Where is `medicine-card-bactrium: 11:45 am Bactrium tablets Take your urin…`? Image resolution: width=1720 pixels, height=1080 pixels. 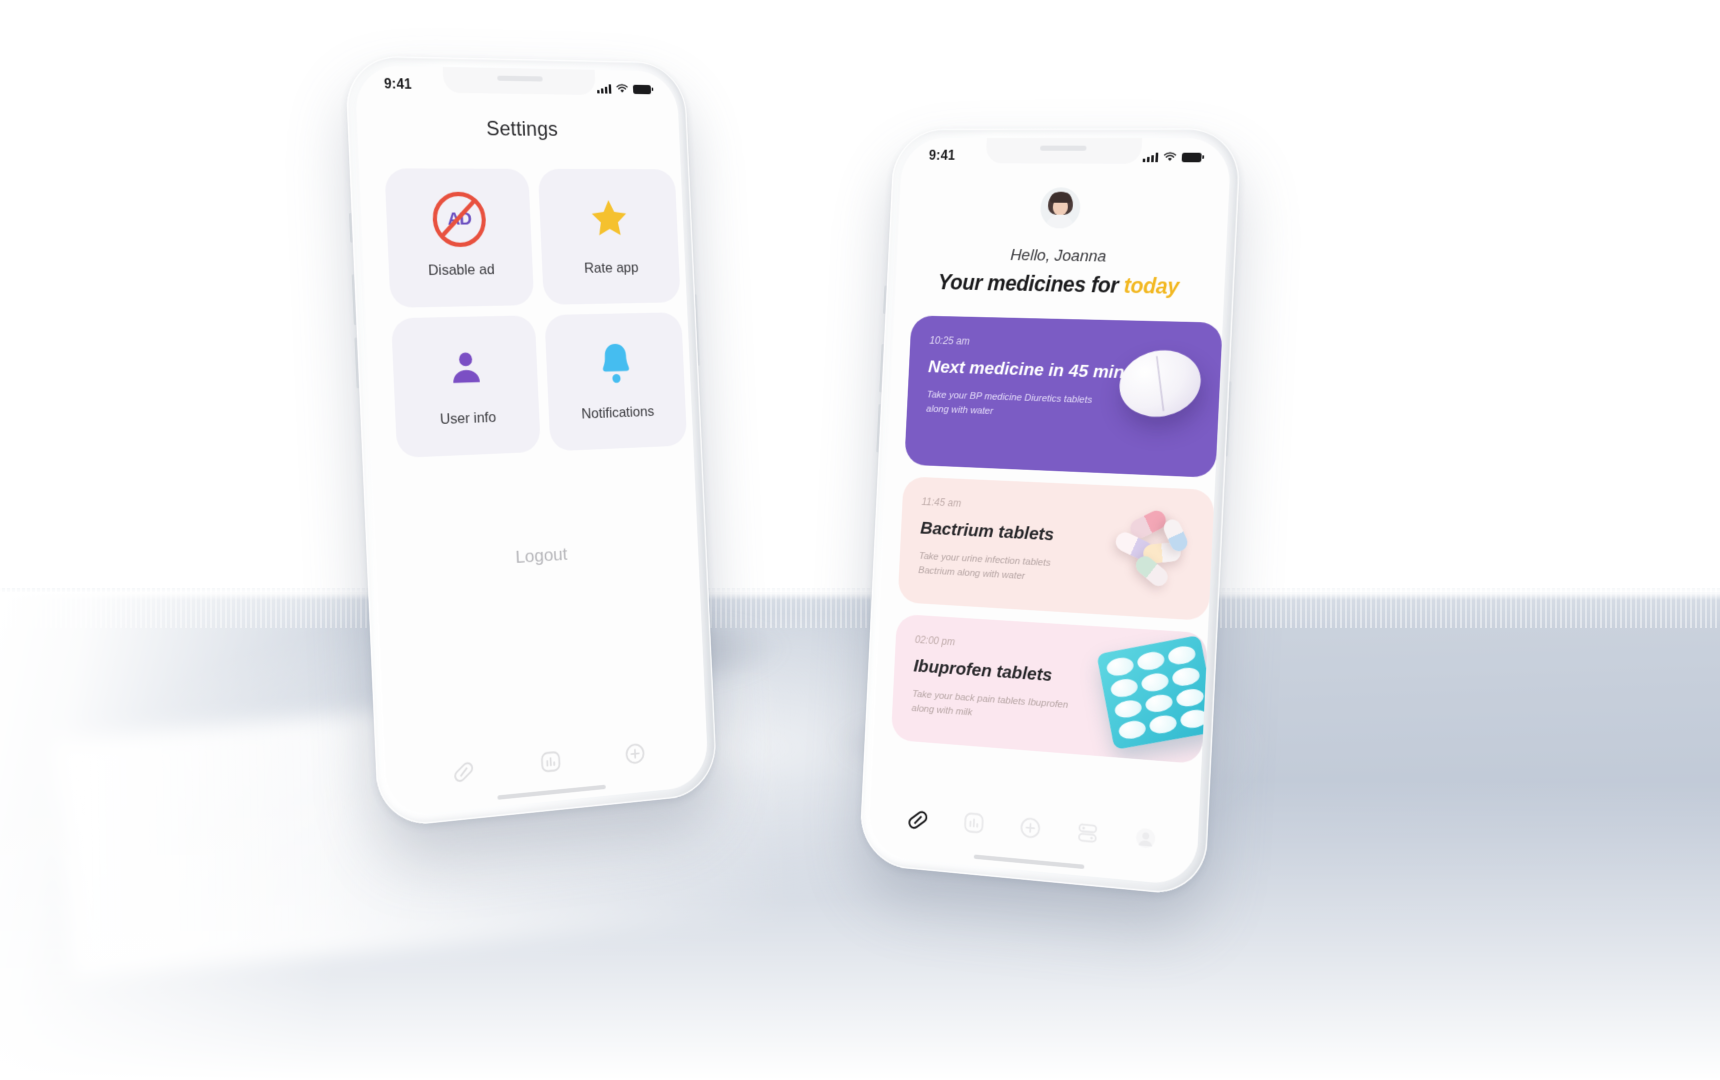 medicine-card-bactrium: 11:45 am Bactrium tablets Take your urin… is located at coordinates (1056, 548).